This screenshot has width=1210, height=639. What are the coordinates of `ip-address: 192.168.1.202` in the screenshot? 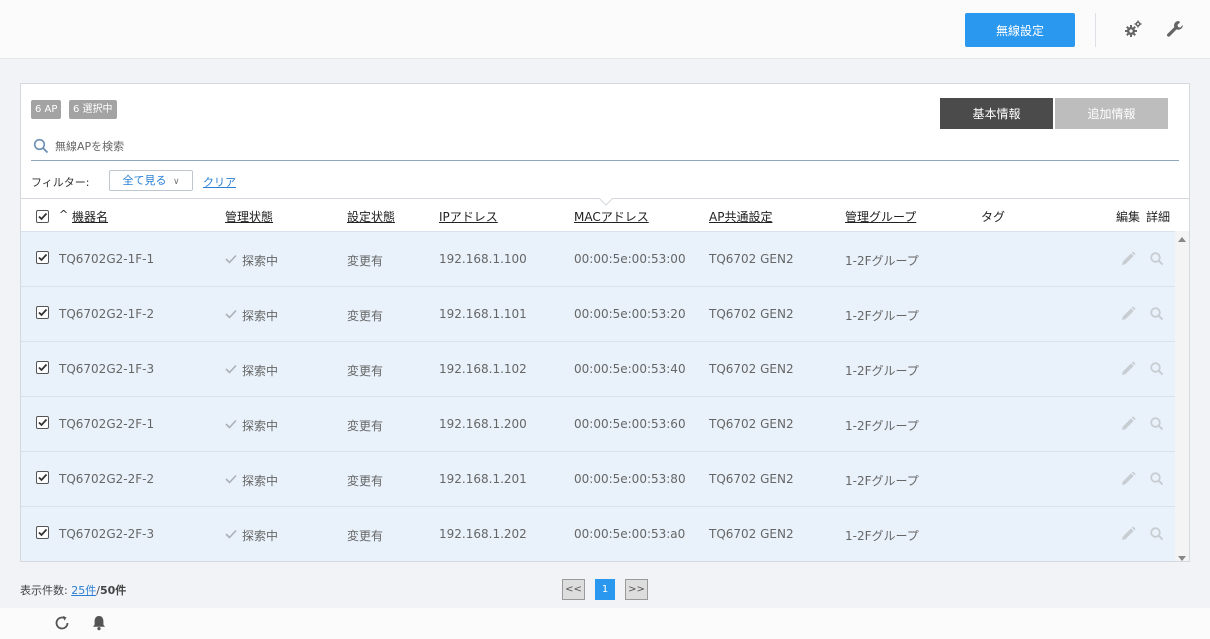 It's located at (483, 534).